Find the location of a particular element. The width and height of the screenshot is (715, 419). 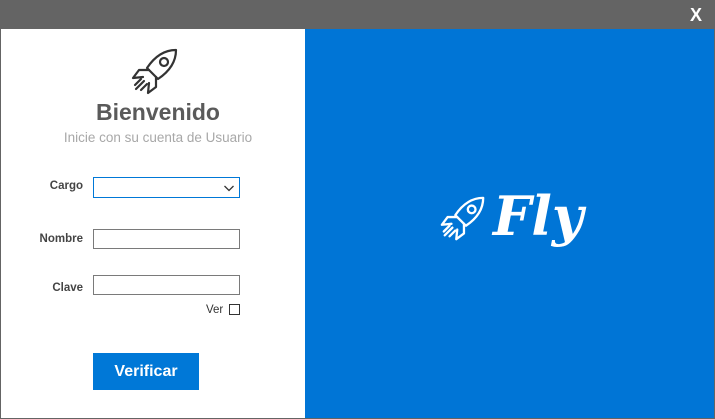

clave-label: Clave is located at coordinates (67, 288).